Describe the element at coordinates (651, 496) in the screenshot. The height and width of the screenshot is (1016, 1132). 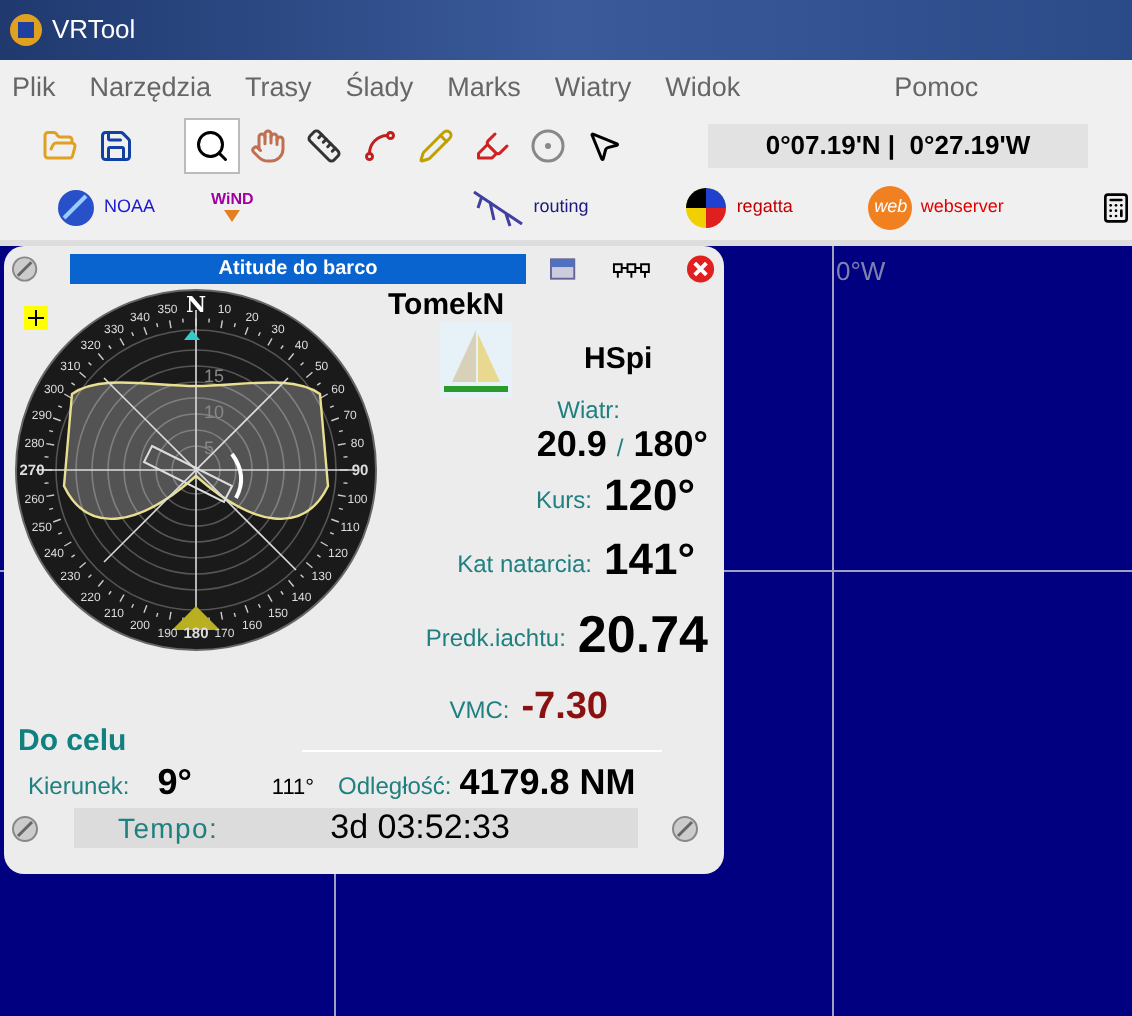
I see `stat-value: 120°` at that location.